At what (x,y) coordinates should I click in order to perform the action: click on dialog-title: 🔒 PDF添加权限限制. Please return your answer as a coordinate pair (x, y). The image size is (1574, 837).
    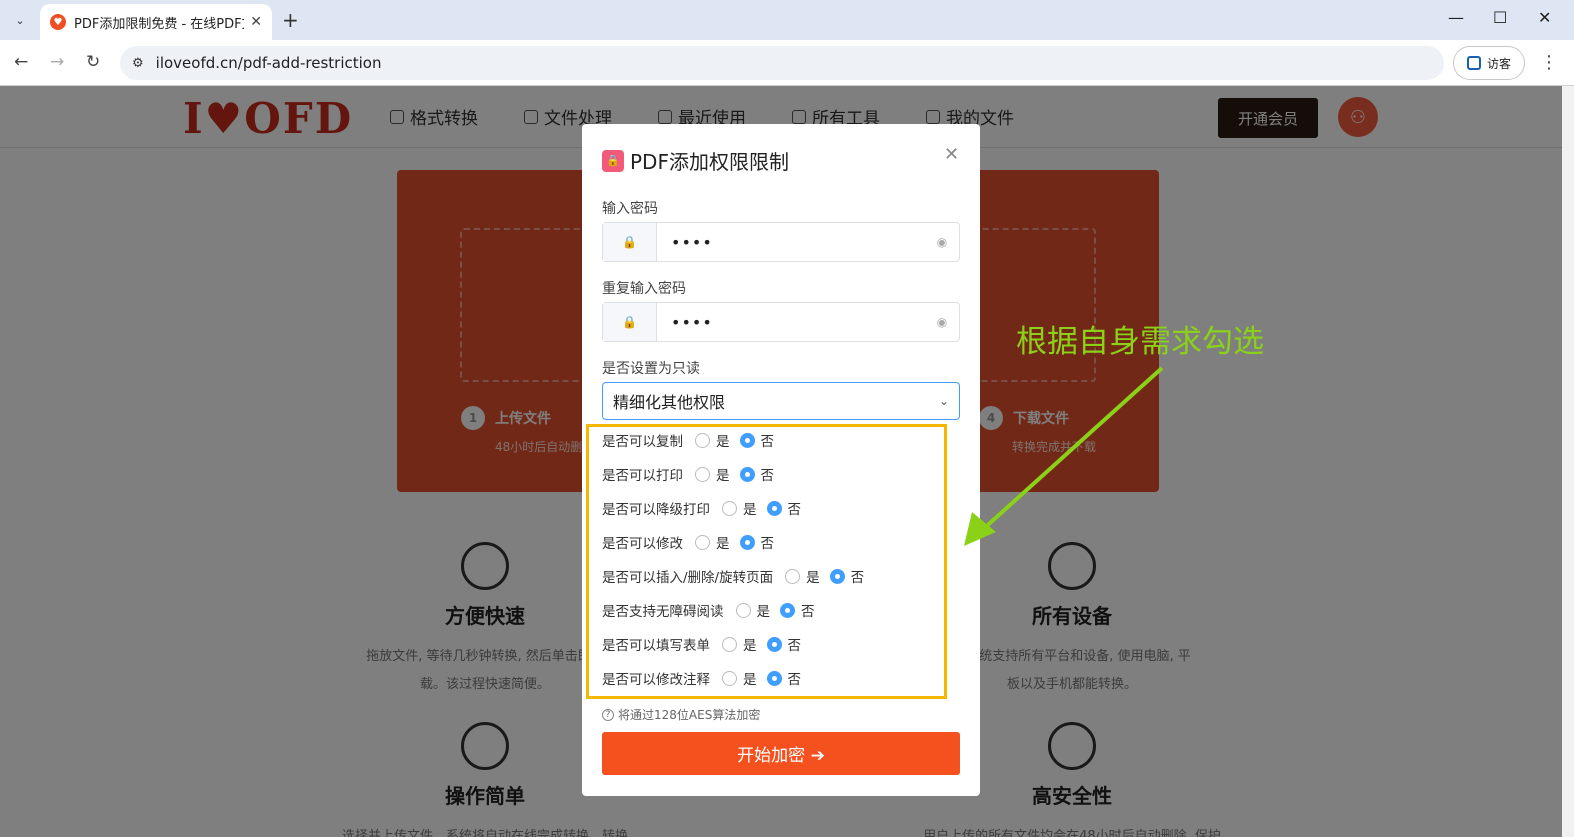
    Looking at the image, I should click on (695, 160).